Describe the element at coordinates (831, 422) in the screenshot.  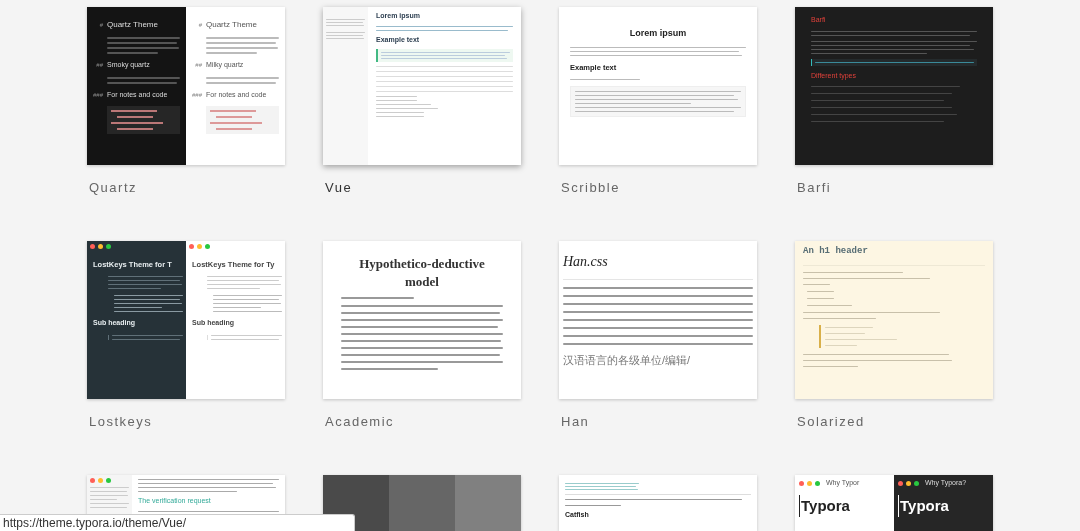
I see `theme-name: Solarized` at that location.